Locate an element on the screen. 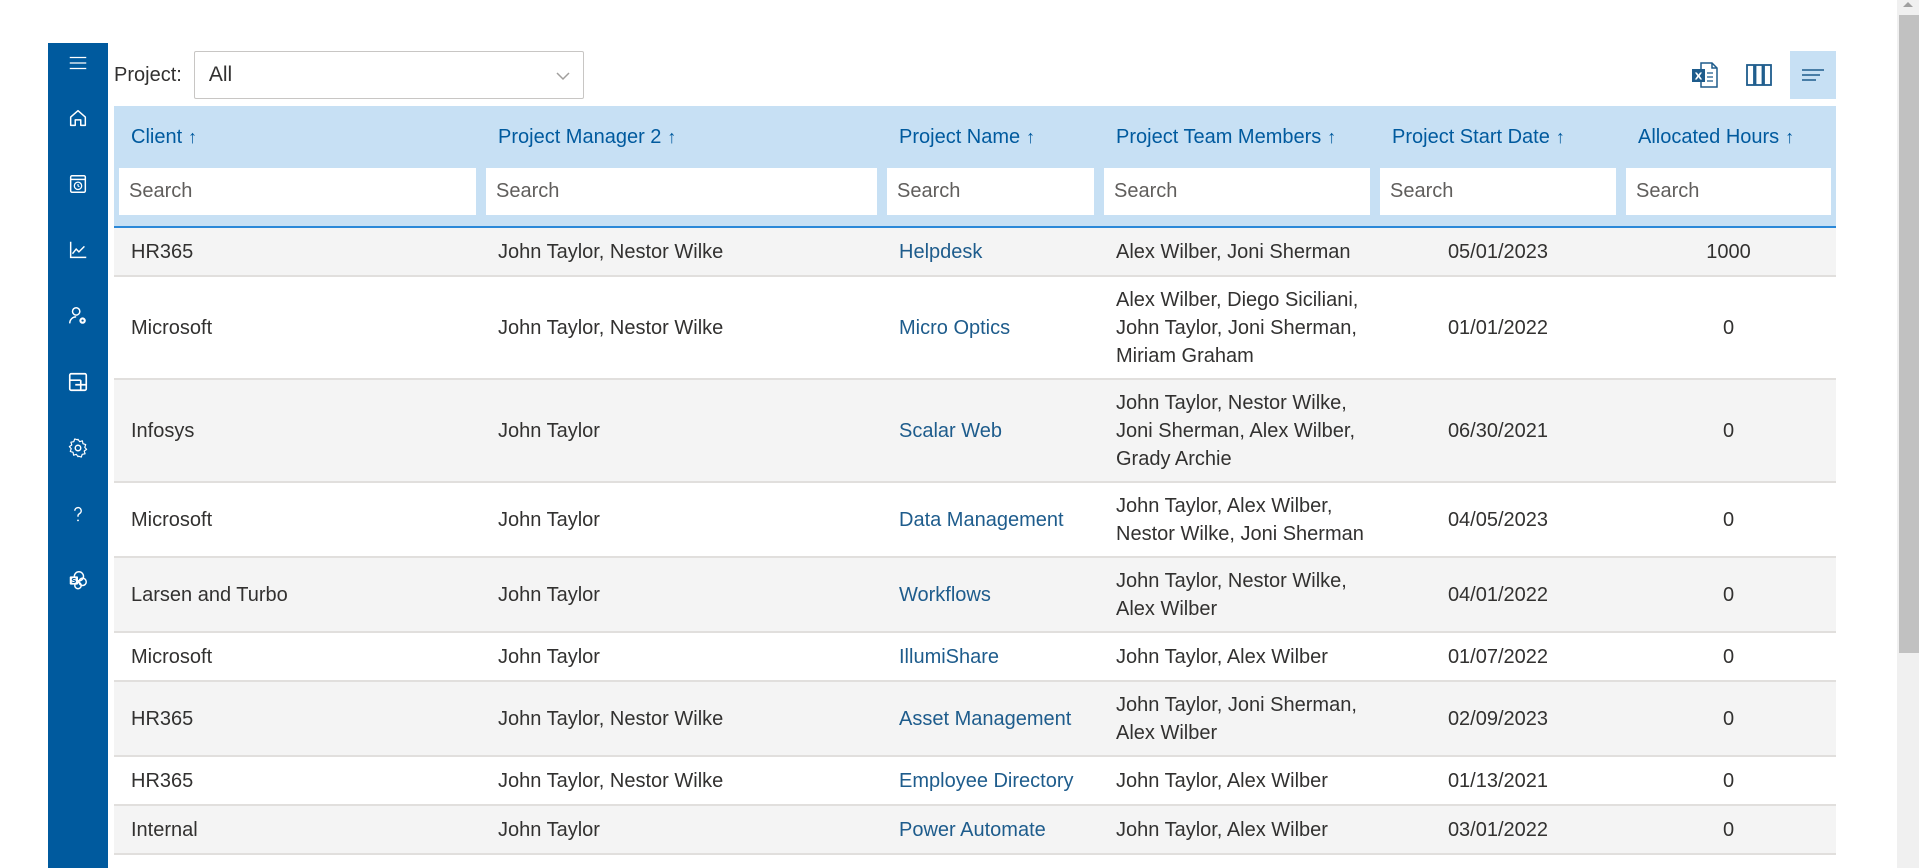 This screenshot has height=868, width=1919. columns-icon is located at coordinates (1759, 75).